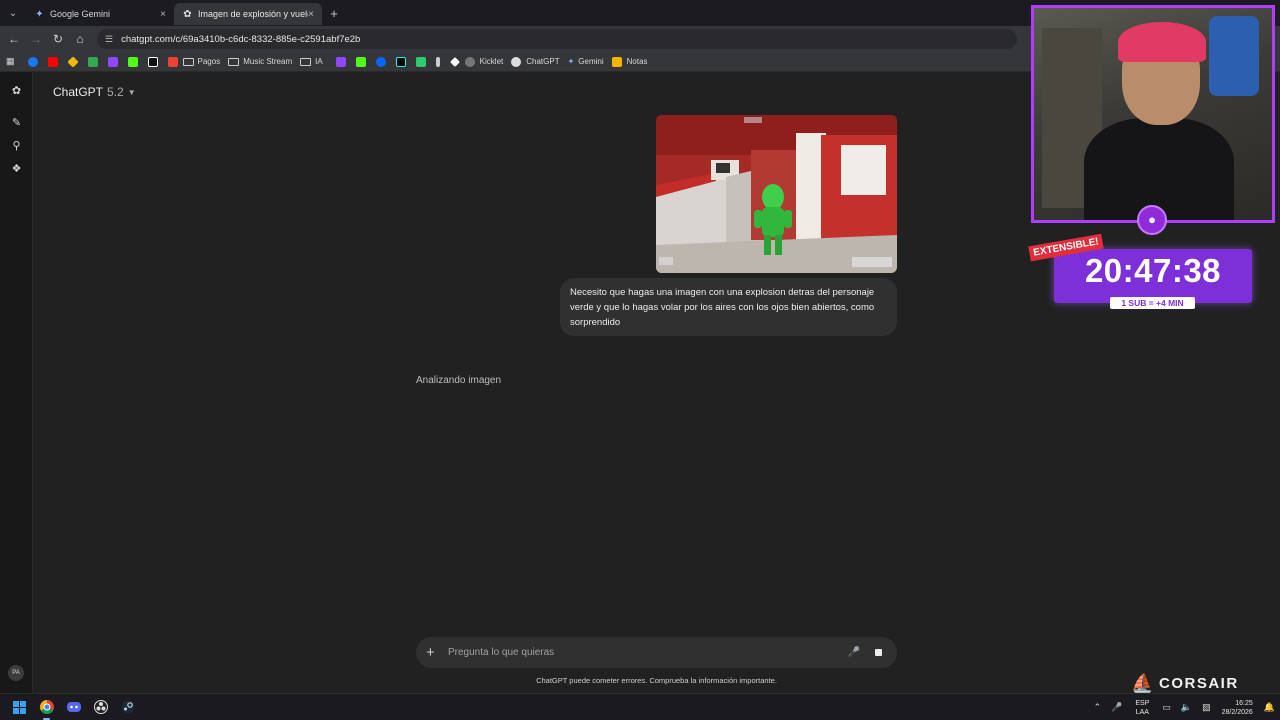 This screenshot has height=720, width=1280. Describe the element at coordinates (629, 61) in the screenshot. I see `bookmark-notas: Notas` at that location.